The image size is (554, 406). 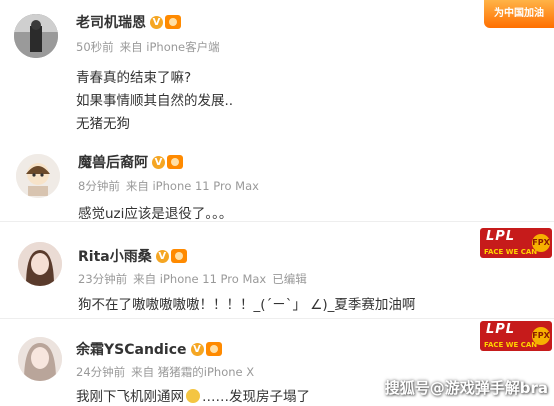 What do you see at coordinates (101, 372) in the screenshot?
I see `post-time: 24分钟前` at bounding box center [101, 372].